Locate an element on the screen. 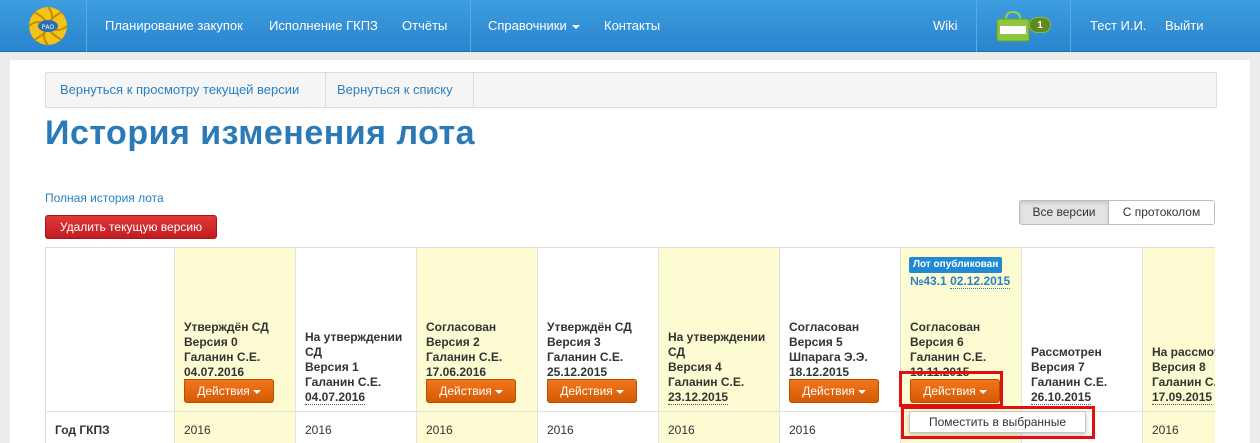 The height and width of the screenshot is (443, 1260). published-lot-date: 02.12.2015 is located at coordinates (980, 281).